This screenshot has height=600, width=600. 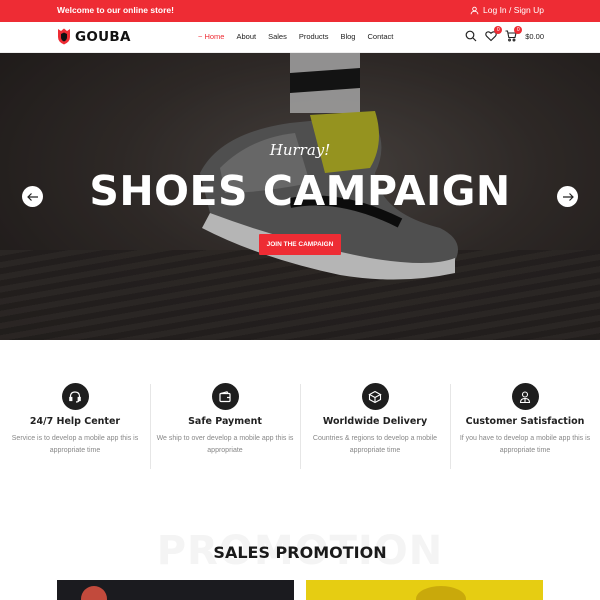 I want to click on feature-title: Worldwide Delivery, so click(x=375, y=421).